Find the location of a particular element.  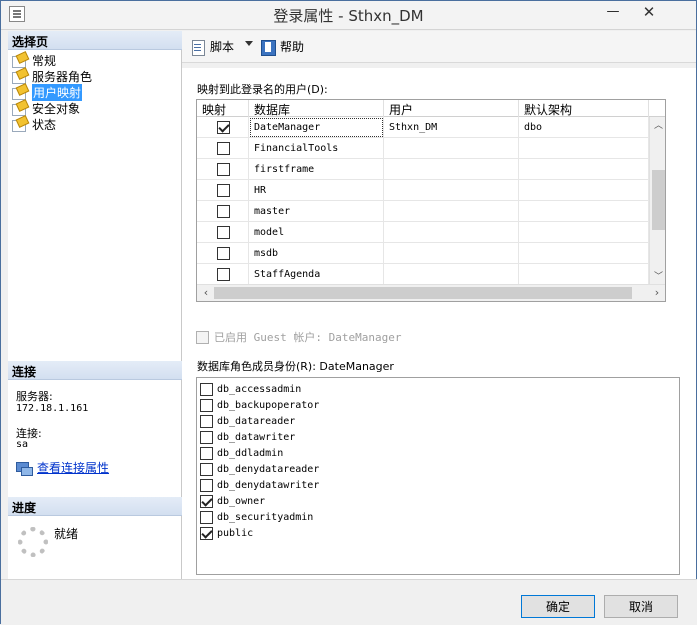

page-item-server-roles: 服务器角色 is located at coordinates (51, 76).